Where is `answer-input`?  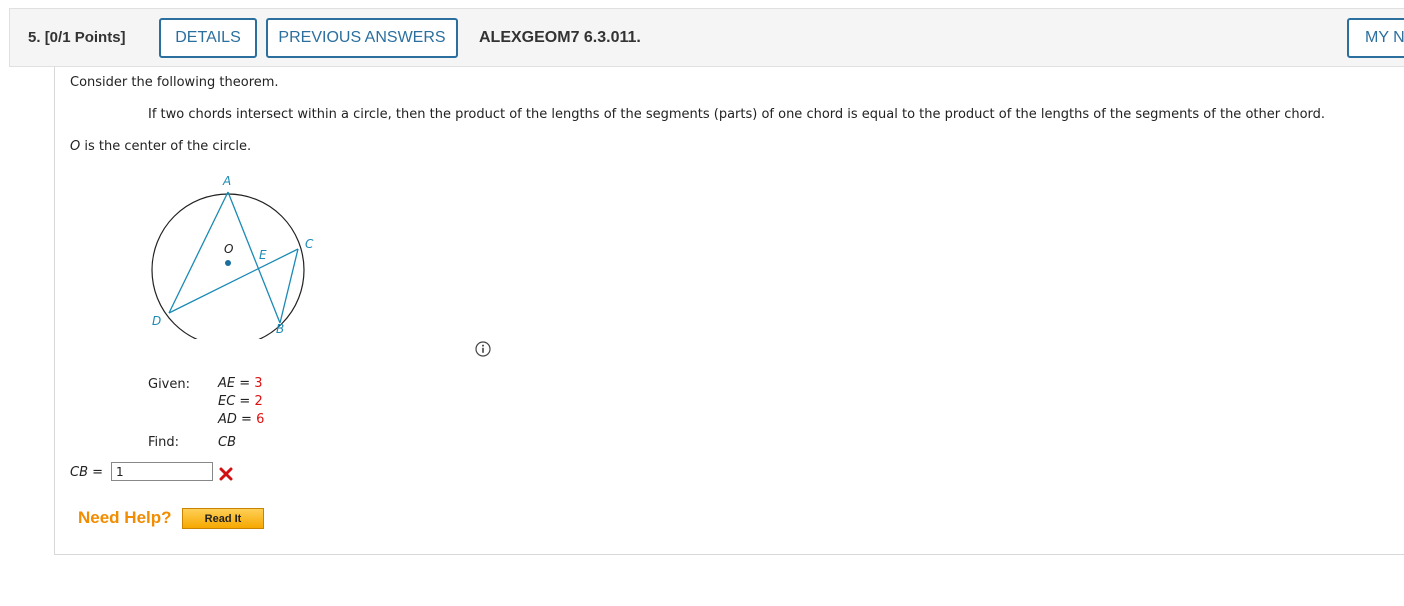 answer-input is located at coordinates (162, 471).